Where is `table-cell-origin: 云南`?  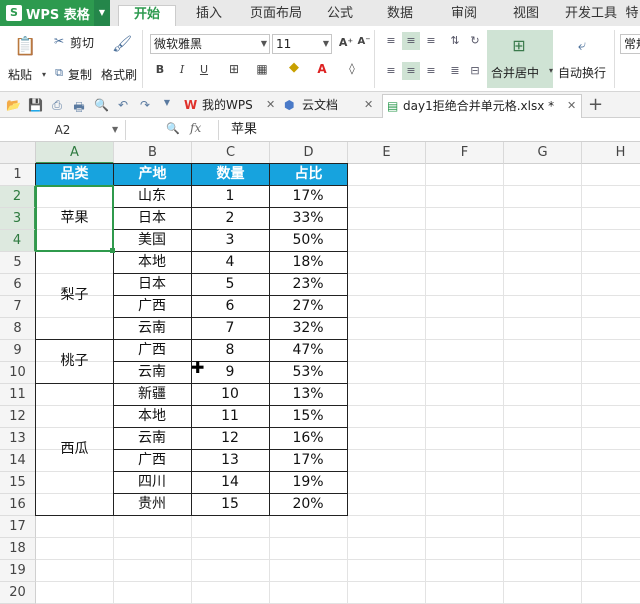
table-cell-origin: 云南 is located at coordinates (152, 372).